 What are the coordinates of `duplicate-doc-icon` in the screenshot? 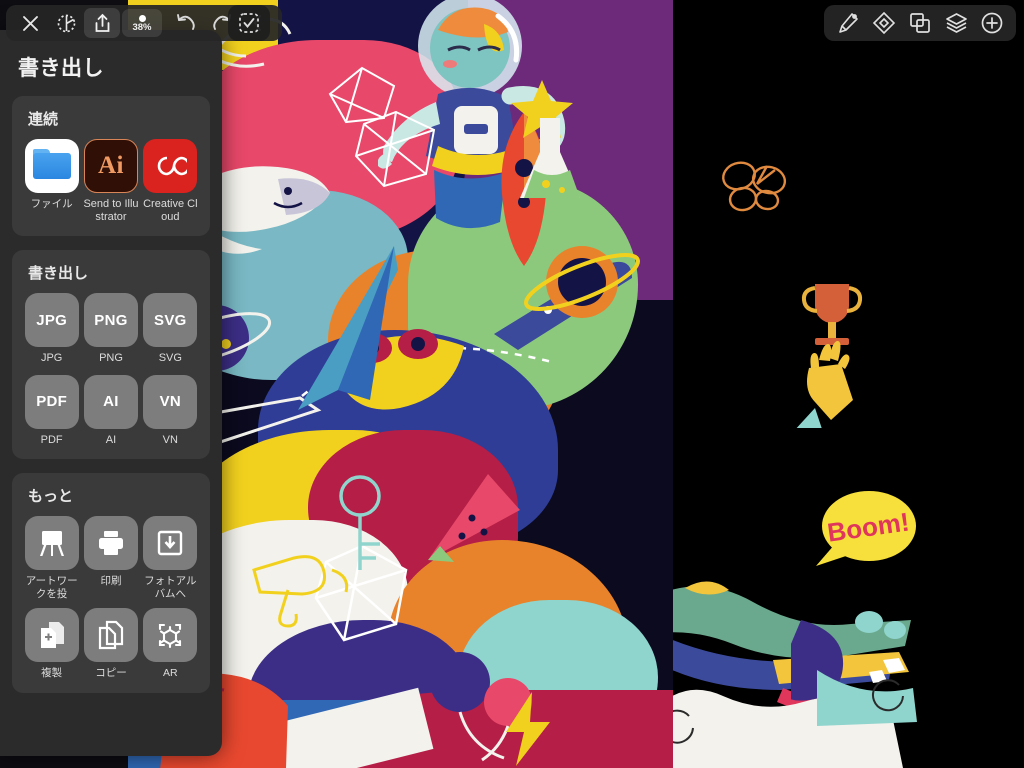 It's located at (51, 635).